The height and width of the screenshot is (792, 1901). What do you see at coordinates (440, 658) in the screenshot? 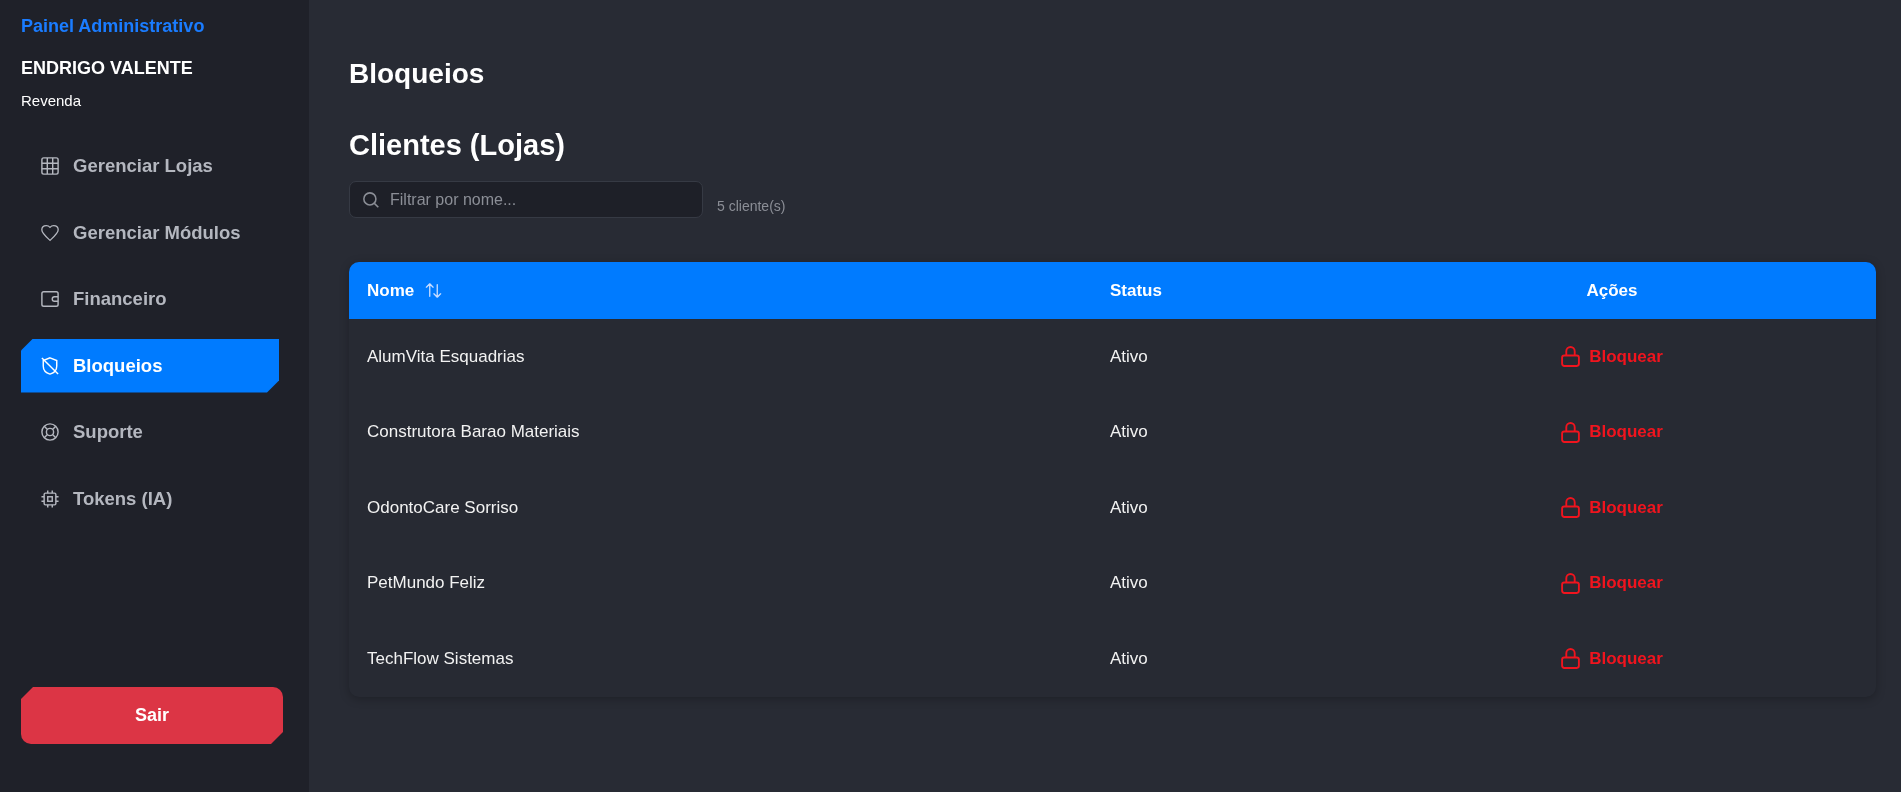
I see `client-name: TechFlow Sistemas` at bounding box center [440, 658].